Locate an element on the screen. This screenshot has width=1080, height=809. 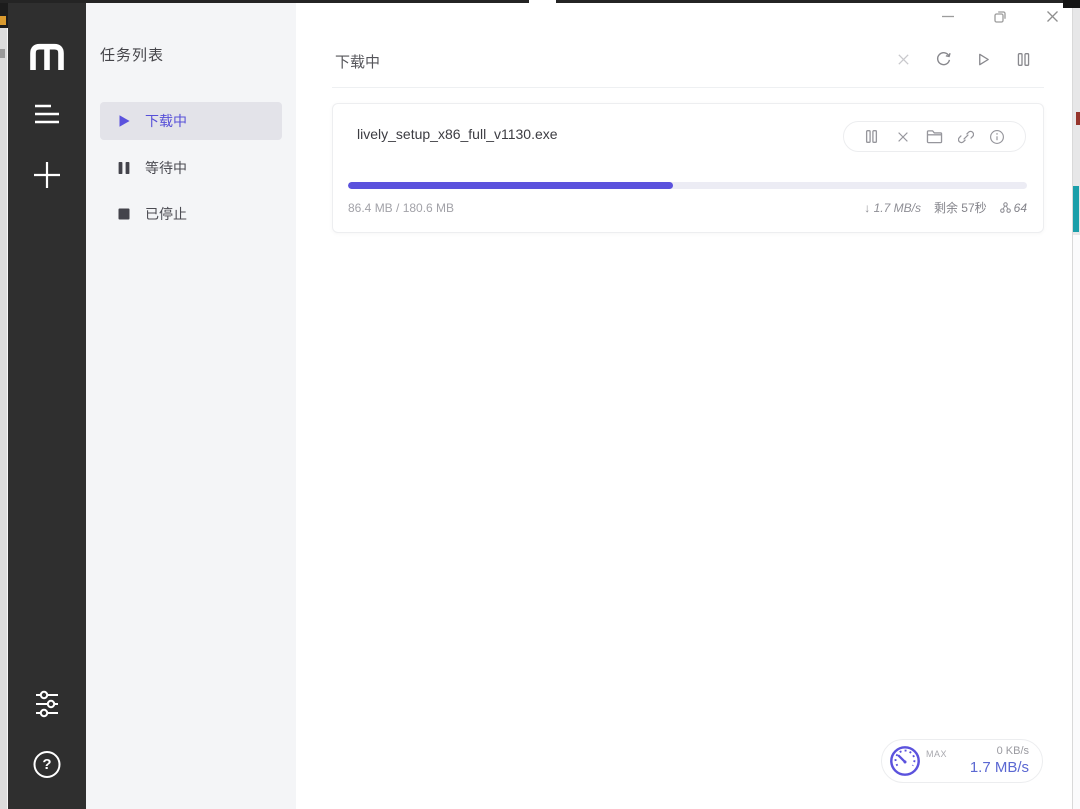
nav-item-label: 已停止 is located at coordinates (166, 214).